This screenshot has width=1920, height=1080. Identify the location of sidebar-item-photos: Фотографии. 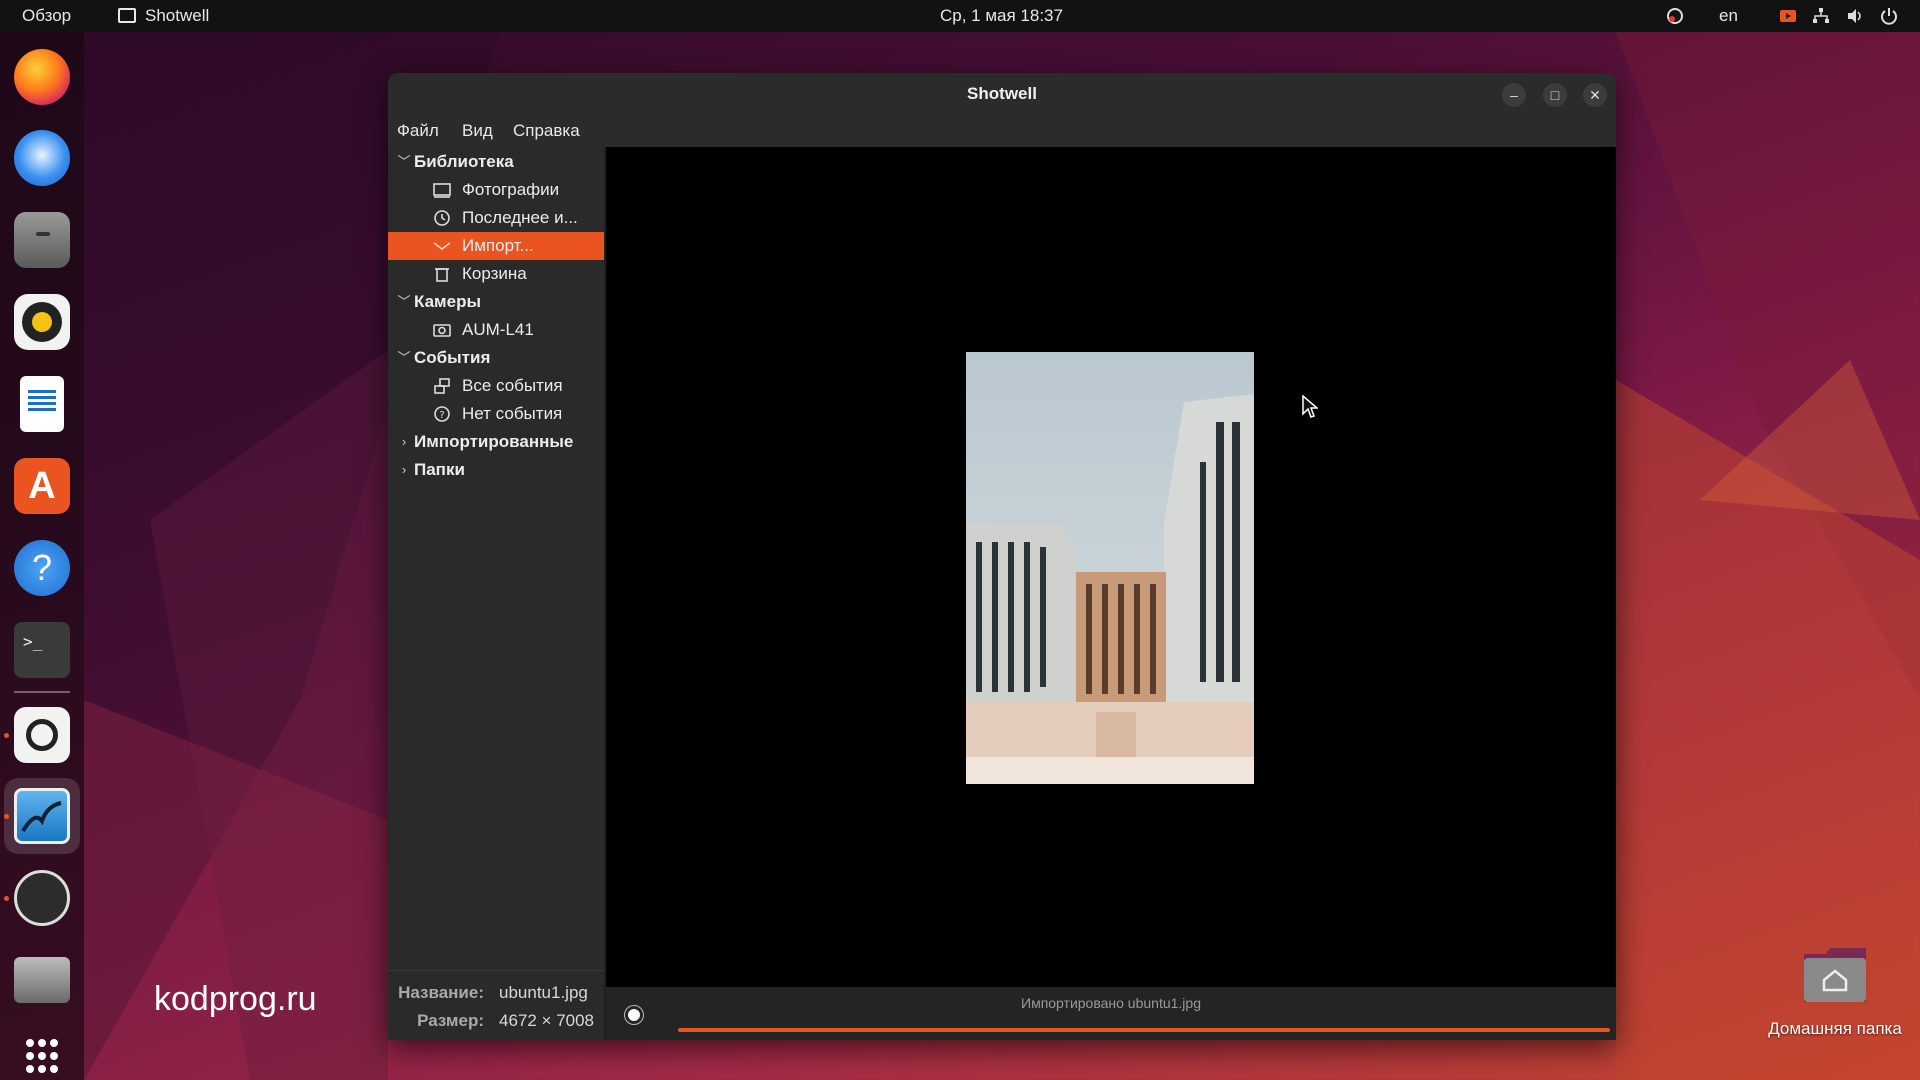
(496, 190).